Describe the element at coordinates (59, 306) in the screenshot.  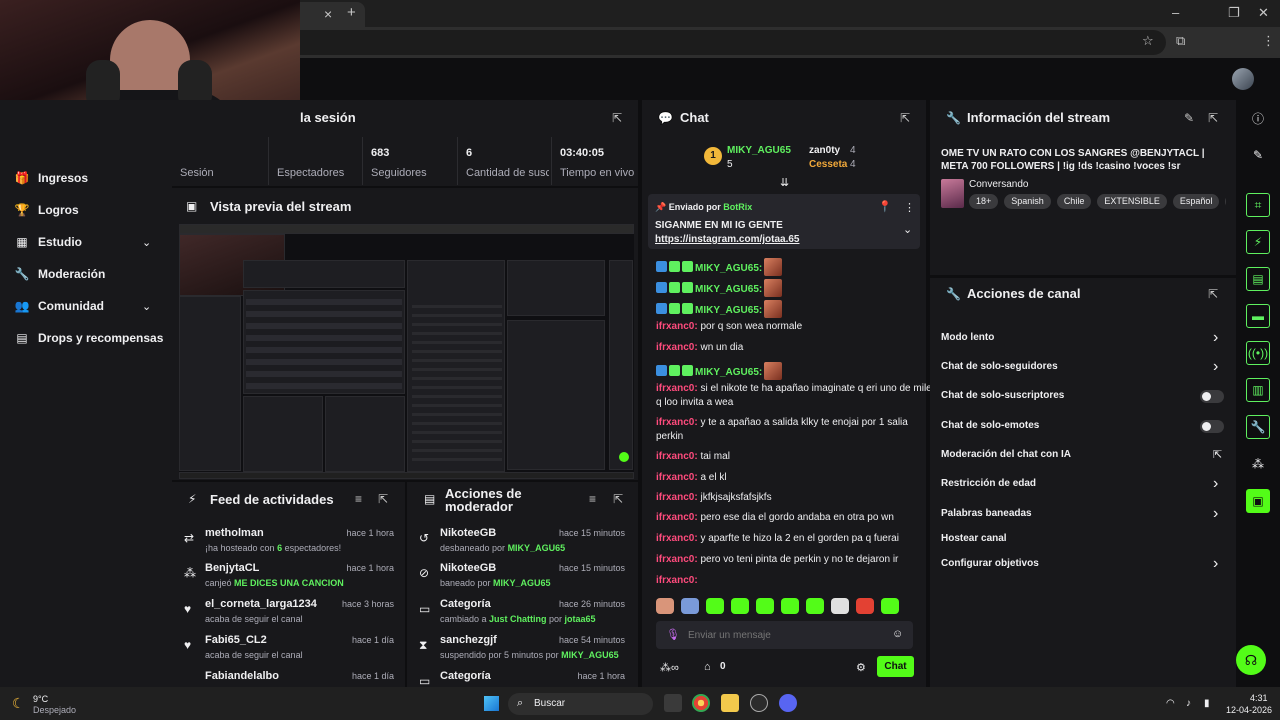
I see `sidebar-item-comunidad: 👥 Comunidad` at that location.